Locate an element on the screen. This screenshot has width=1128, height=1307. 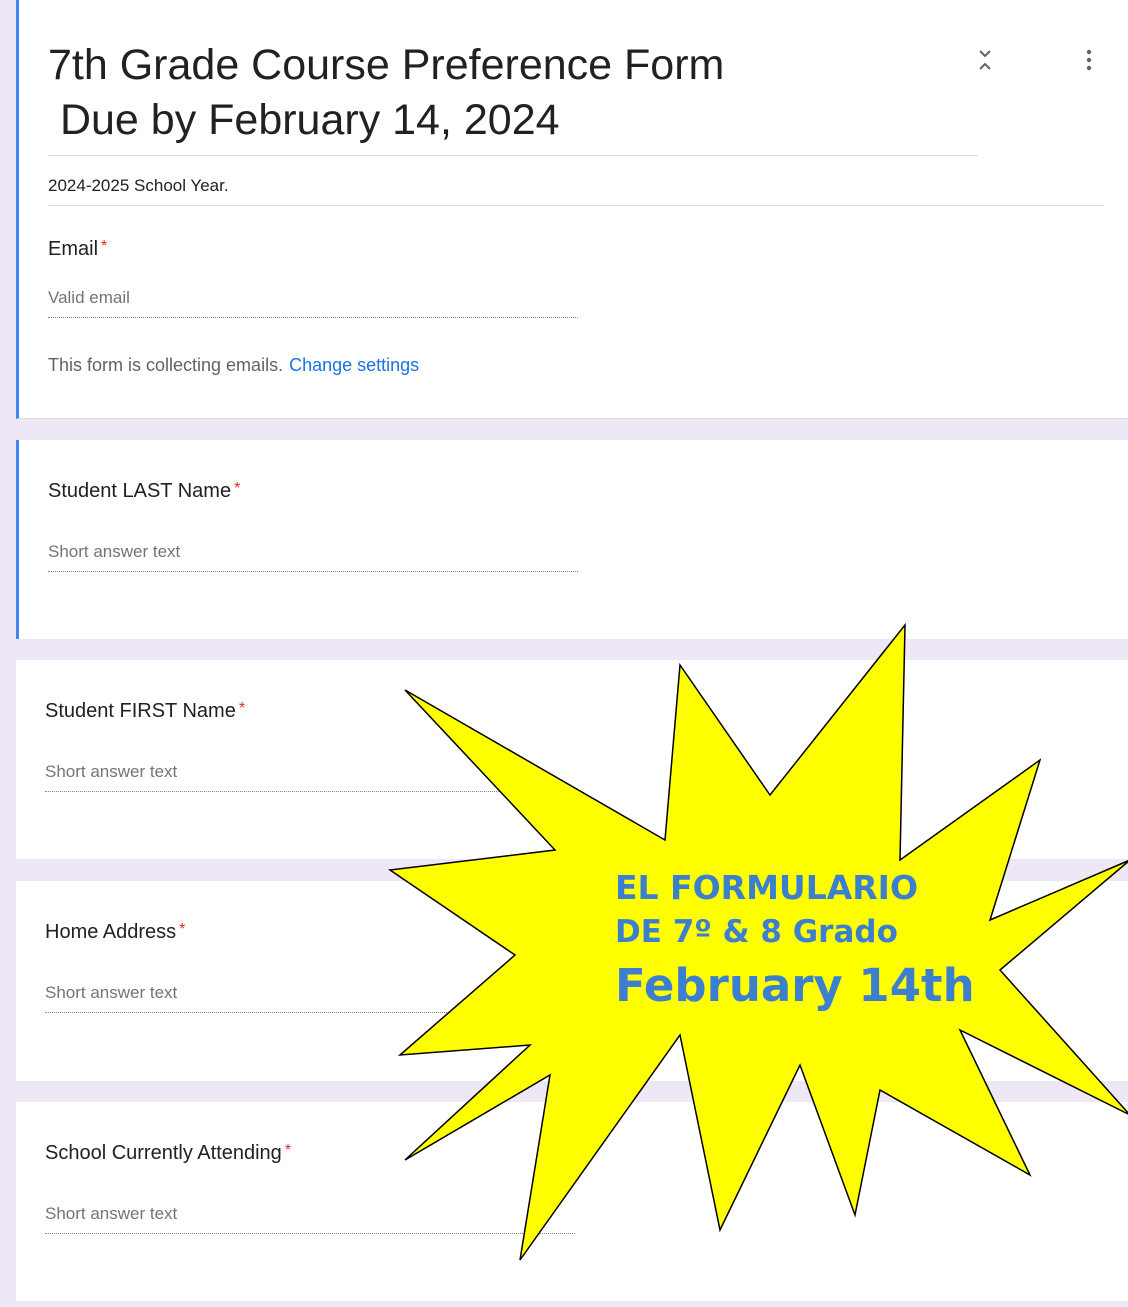
question-label-text: Home Address is located at coordinates (111, 932).